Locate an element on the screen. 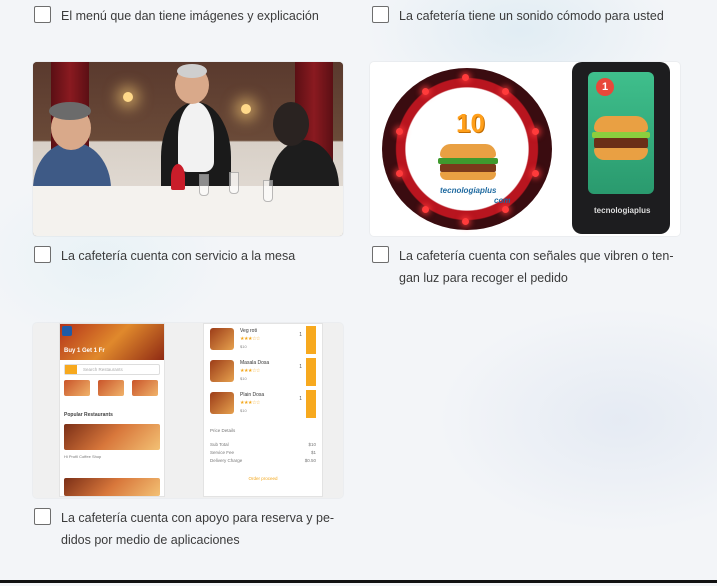 The width and height of the screenshot is (717, 586). app-search-placeholder: Search Restaurants is located at coordinates (103, 369).